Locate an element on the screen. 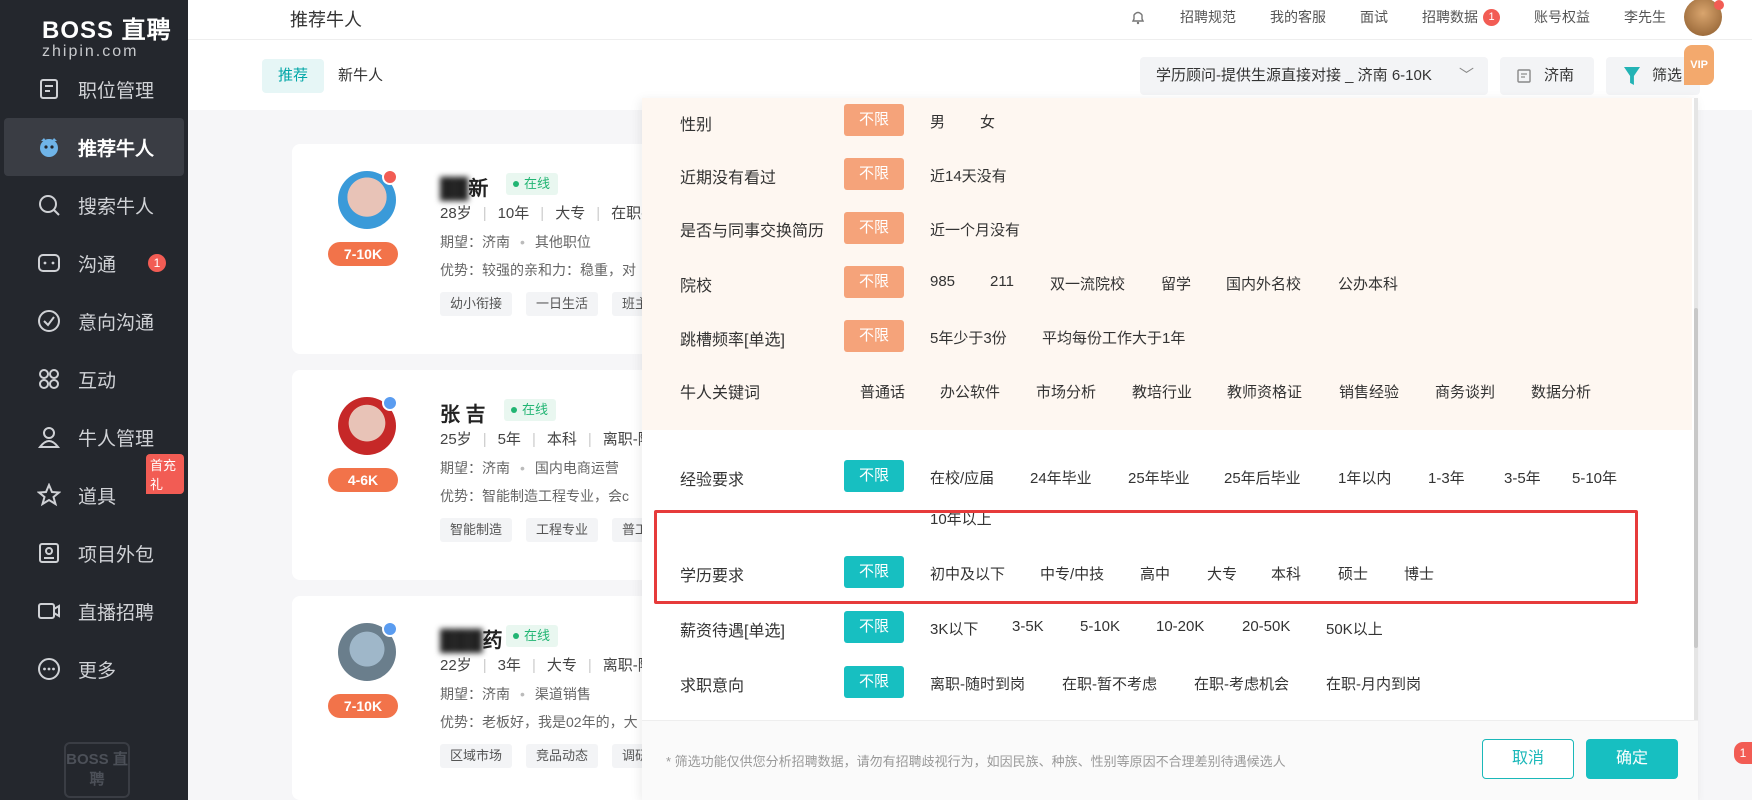  filter-option: 3-5K is located at coordinates (1028, 626).